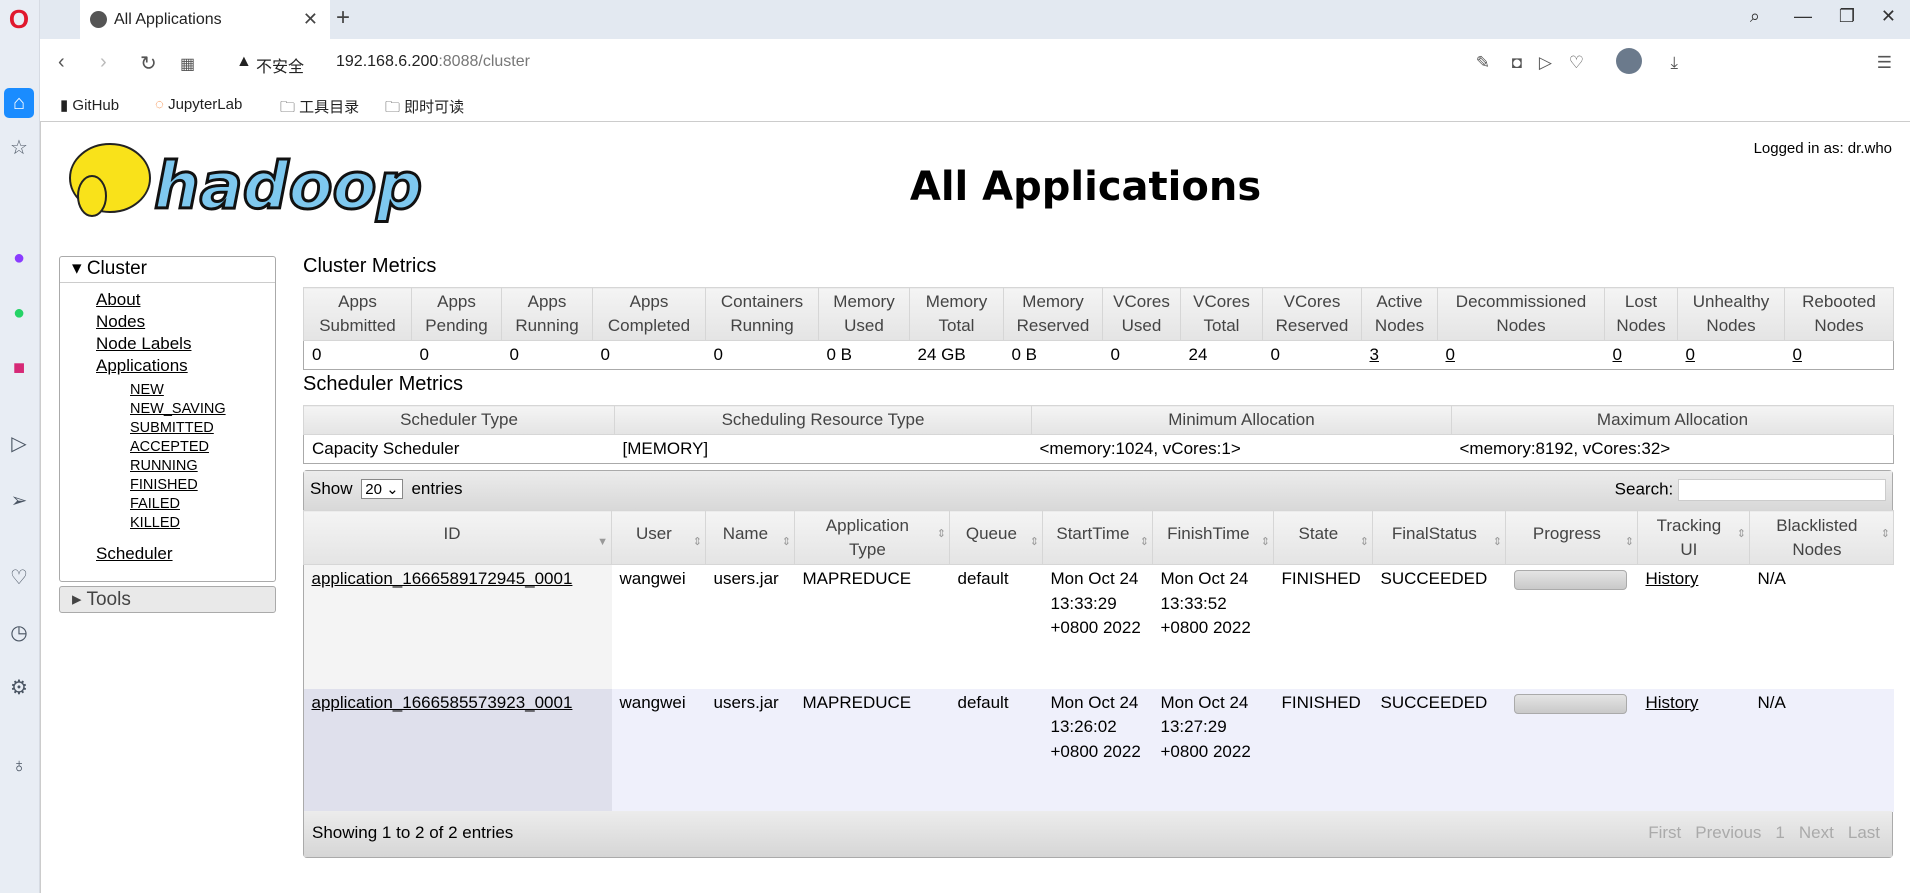  What do you see at coordinates (202, 485) in the screenshot?
I see `nav-state-finished: FINISHED` at bounding box center [202, 485].